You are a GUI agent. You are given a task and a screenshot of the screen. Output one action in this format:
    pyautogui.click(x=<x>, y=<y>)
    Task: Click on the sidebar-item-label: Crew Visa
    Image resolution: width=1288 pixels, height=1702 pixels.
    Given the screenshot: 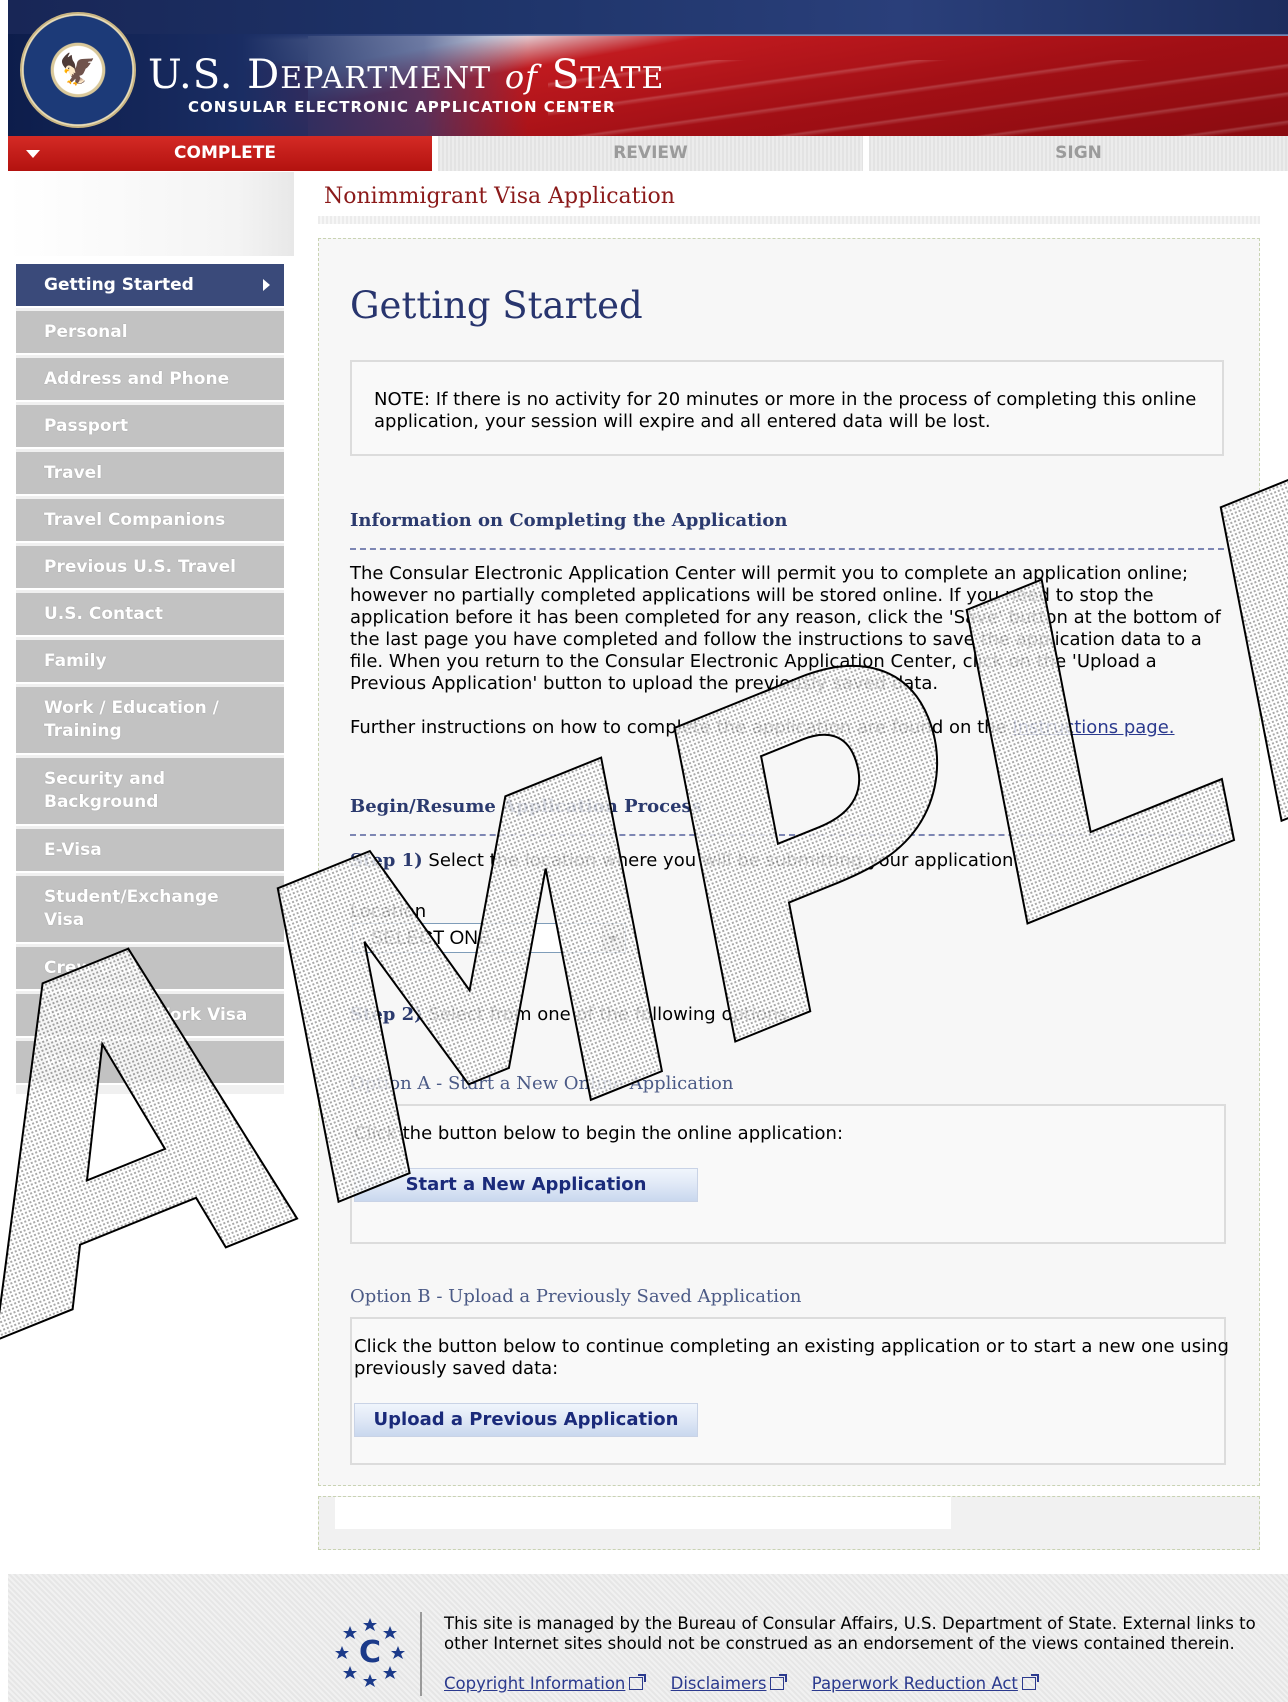 What is the action you would take?
    pyautogui.click(x=91, y=967)
    